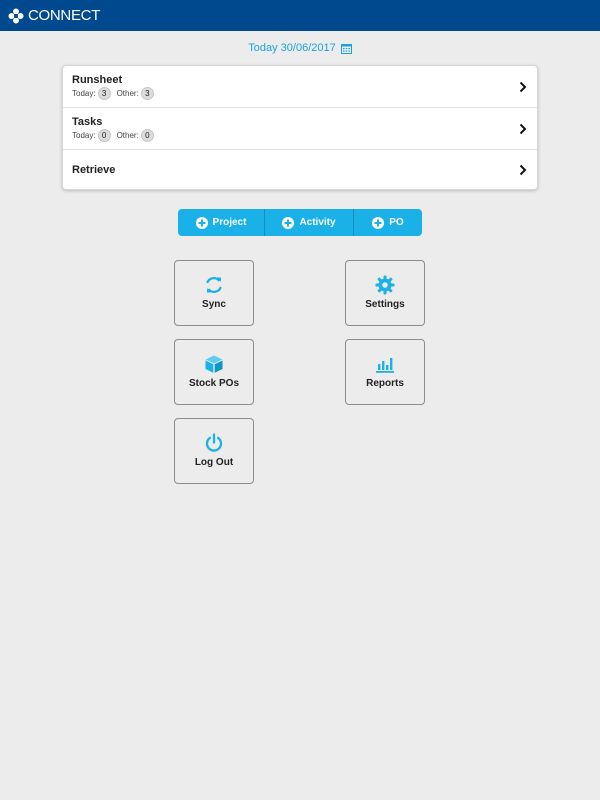  I want to click on add-activity-button: Activity, so click(309, 222).